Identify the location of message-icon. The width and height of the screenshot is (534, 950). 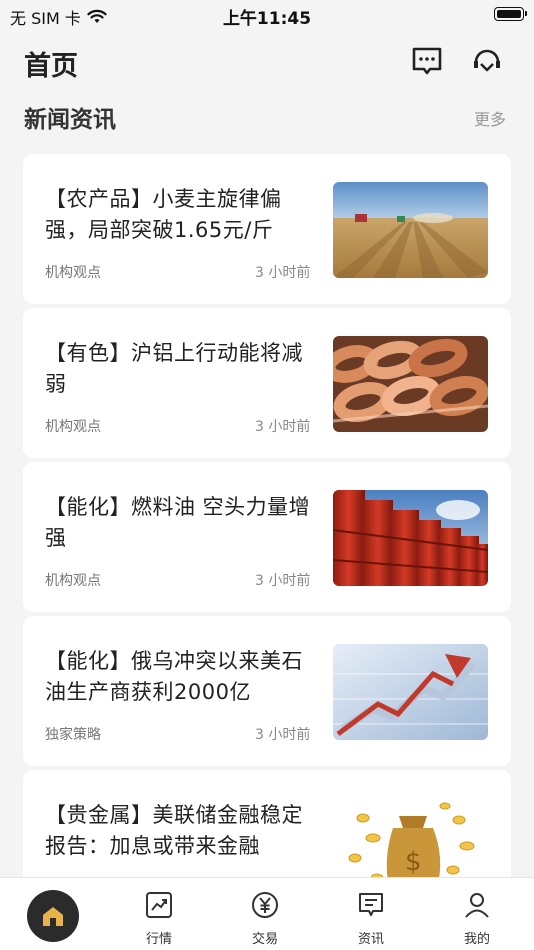
(427, 61).